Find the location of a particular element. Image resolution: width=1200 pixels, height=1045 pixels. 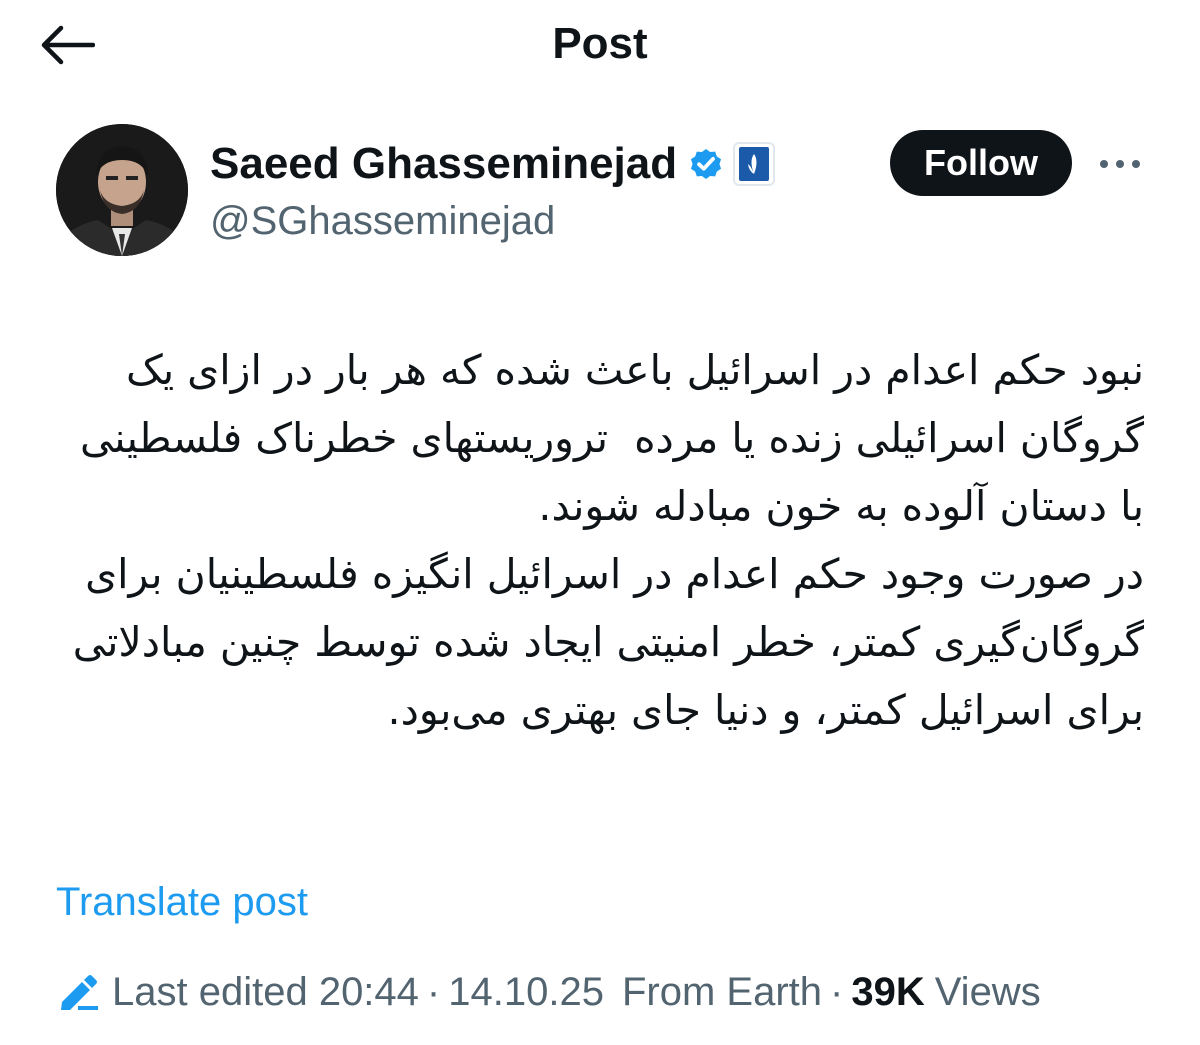

author-handle: @SGhasseminejad is located at coordinates (382, 221).